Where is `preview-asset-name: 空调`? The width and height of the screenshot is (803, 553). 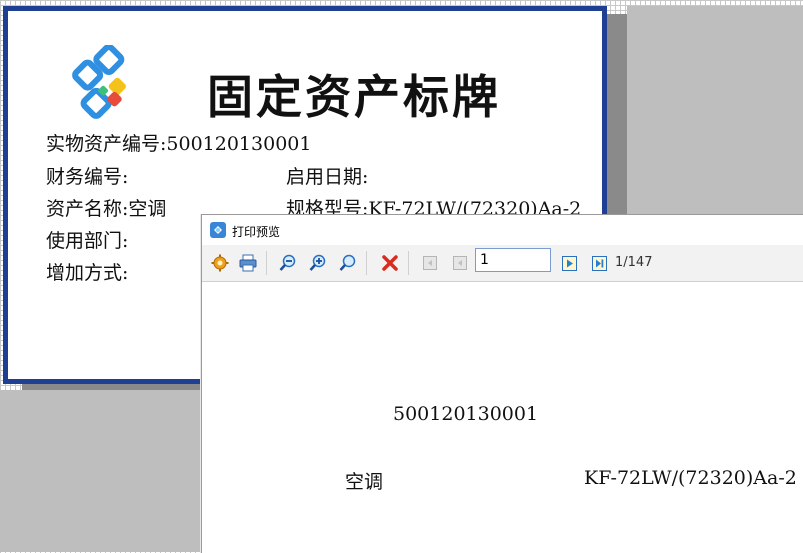
preview-asset-name: 空调 is located at coordinates (364, 482).